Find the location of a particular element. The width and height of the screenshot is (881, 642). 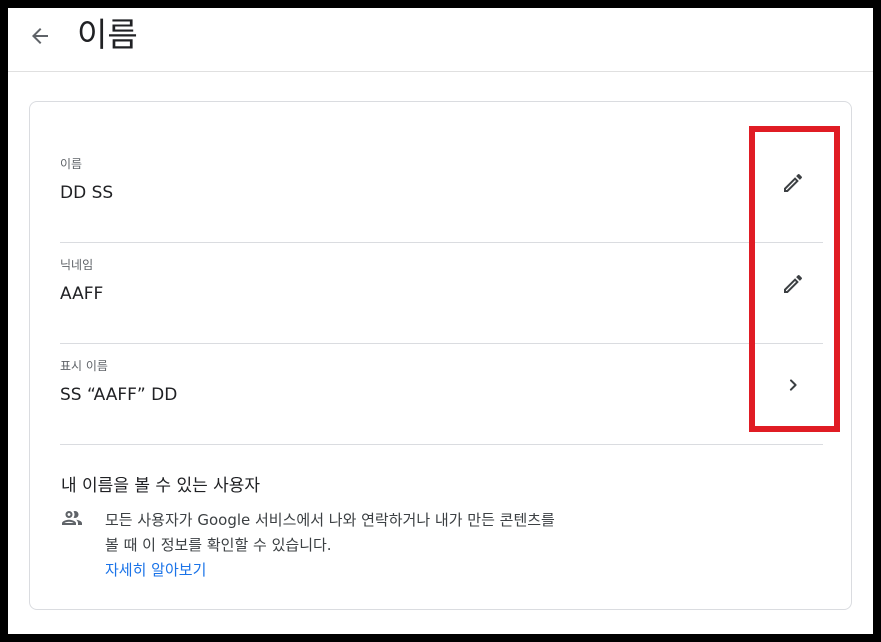

people-icon is located at coordinates (72, 518).